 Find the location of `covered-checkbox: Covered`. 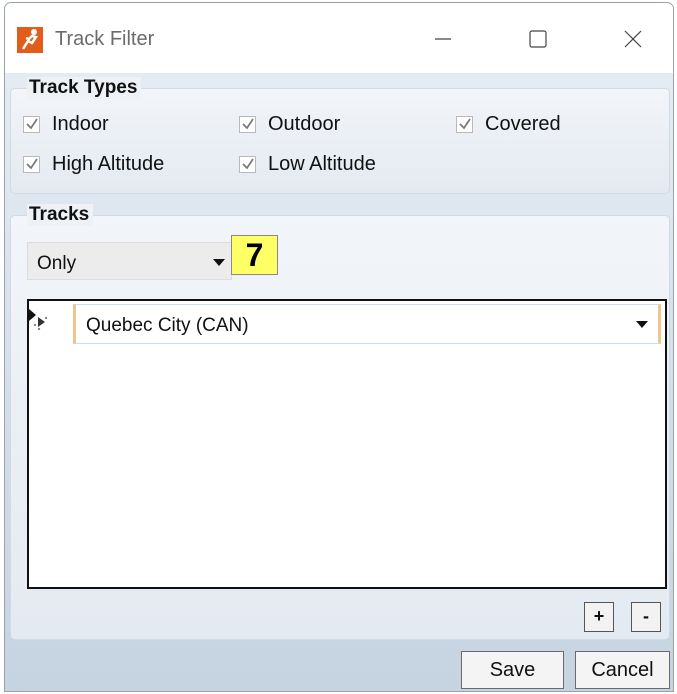

covered-checkbox: Covered is located at coordinates (508, 124).